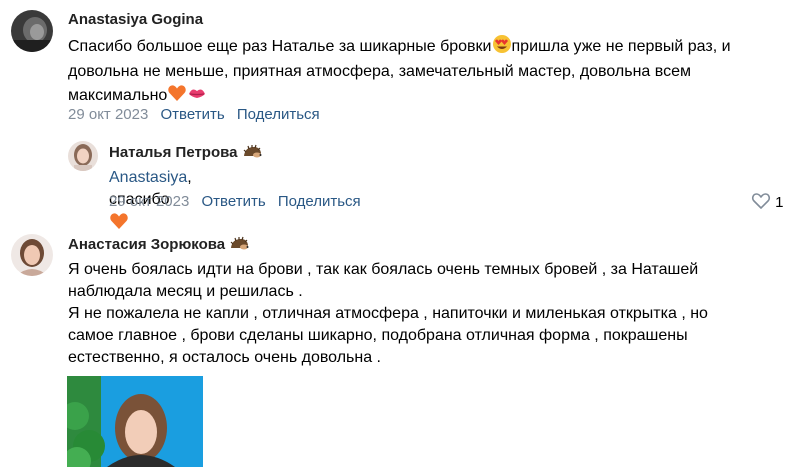  What do you see at coordinates (761, 203) in the screenshot?
I see `heart-outline-icon` at bounding box center [761, 203].